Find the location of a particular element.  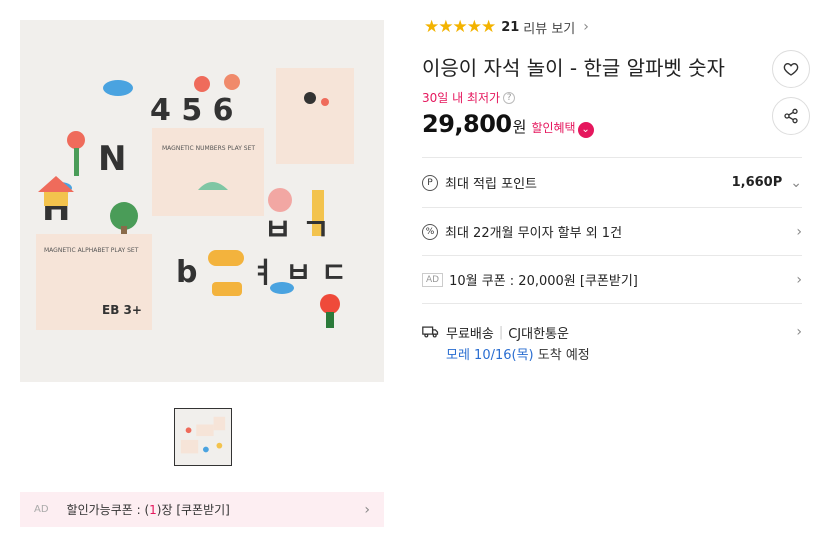

carrier-name: CJ대한통운 is located at coordinates (538, 334).